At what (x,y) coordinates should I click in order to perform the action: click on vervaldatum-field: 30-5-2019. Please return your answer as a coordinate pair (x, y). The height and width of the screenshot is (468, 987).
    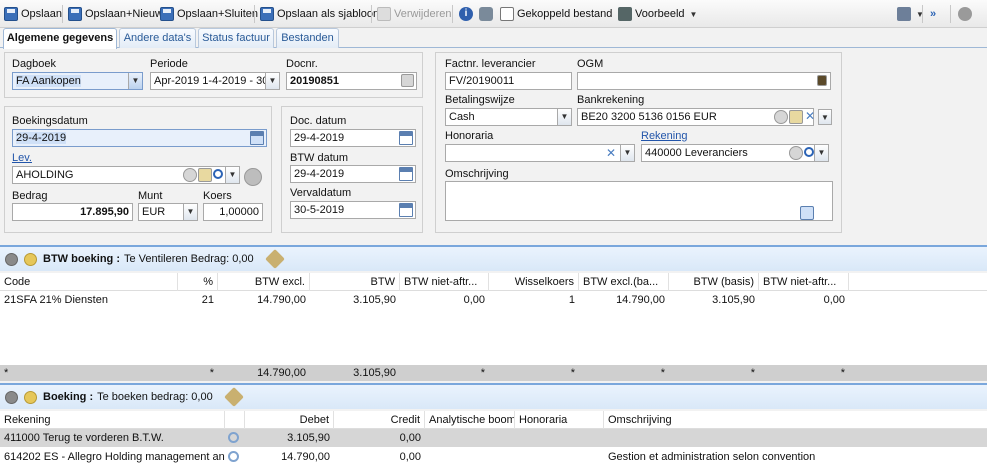
    Looking at the image, I should click on (353, 210).